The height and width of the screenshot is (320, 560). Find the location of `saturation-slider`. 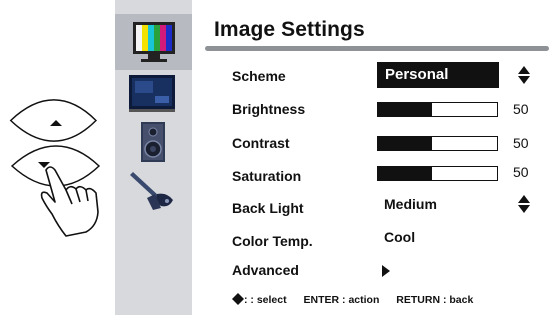

saturation-slider is located at coordinates (437, 173).